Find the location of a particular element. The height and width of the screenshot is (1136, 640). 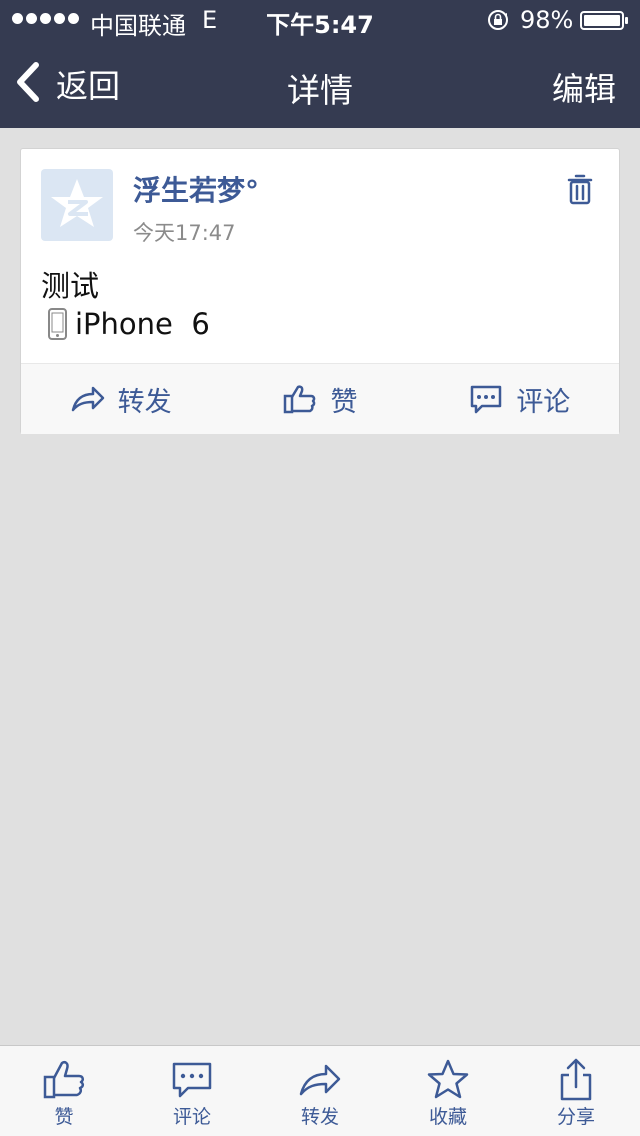

tab-favorite: 收藏 is located at coordinates (448, 1091).